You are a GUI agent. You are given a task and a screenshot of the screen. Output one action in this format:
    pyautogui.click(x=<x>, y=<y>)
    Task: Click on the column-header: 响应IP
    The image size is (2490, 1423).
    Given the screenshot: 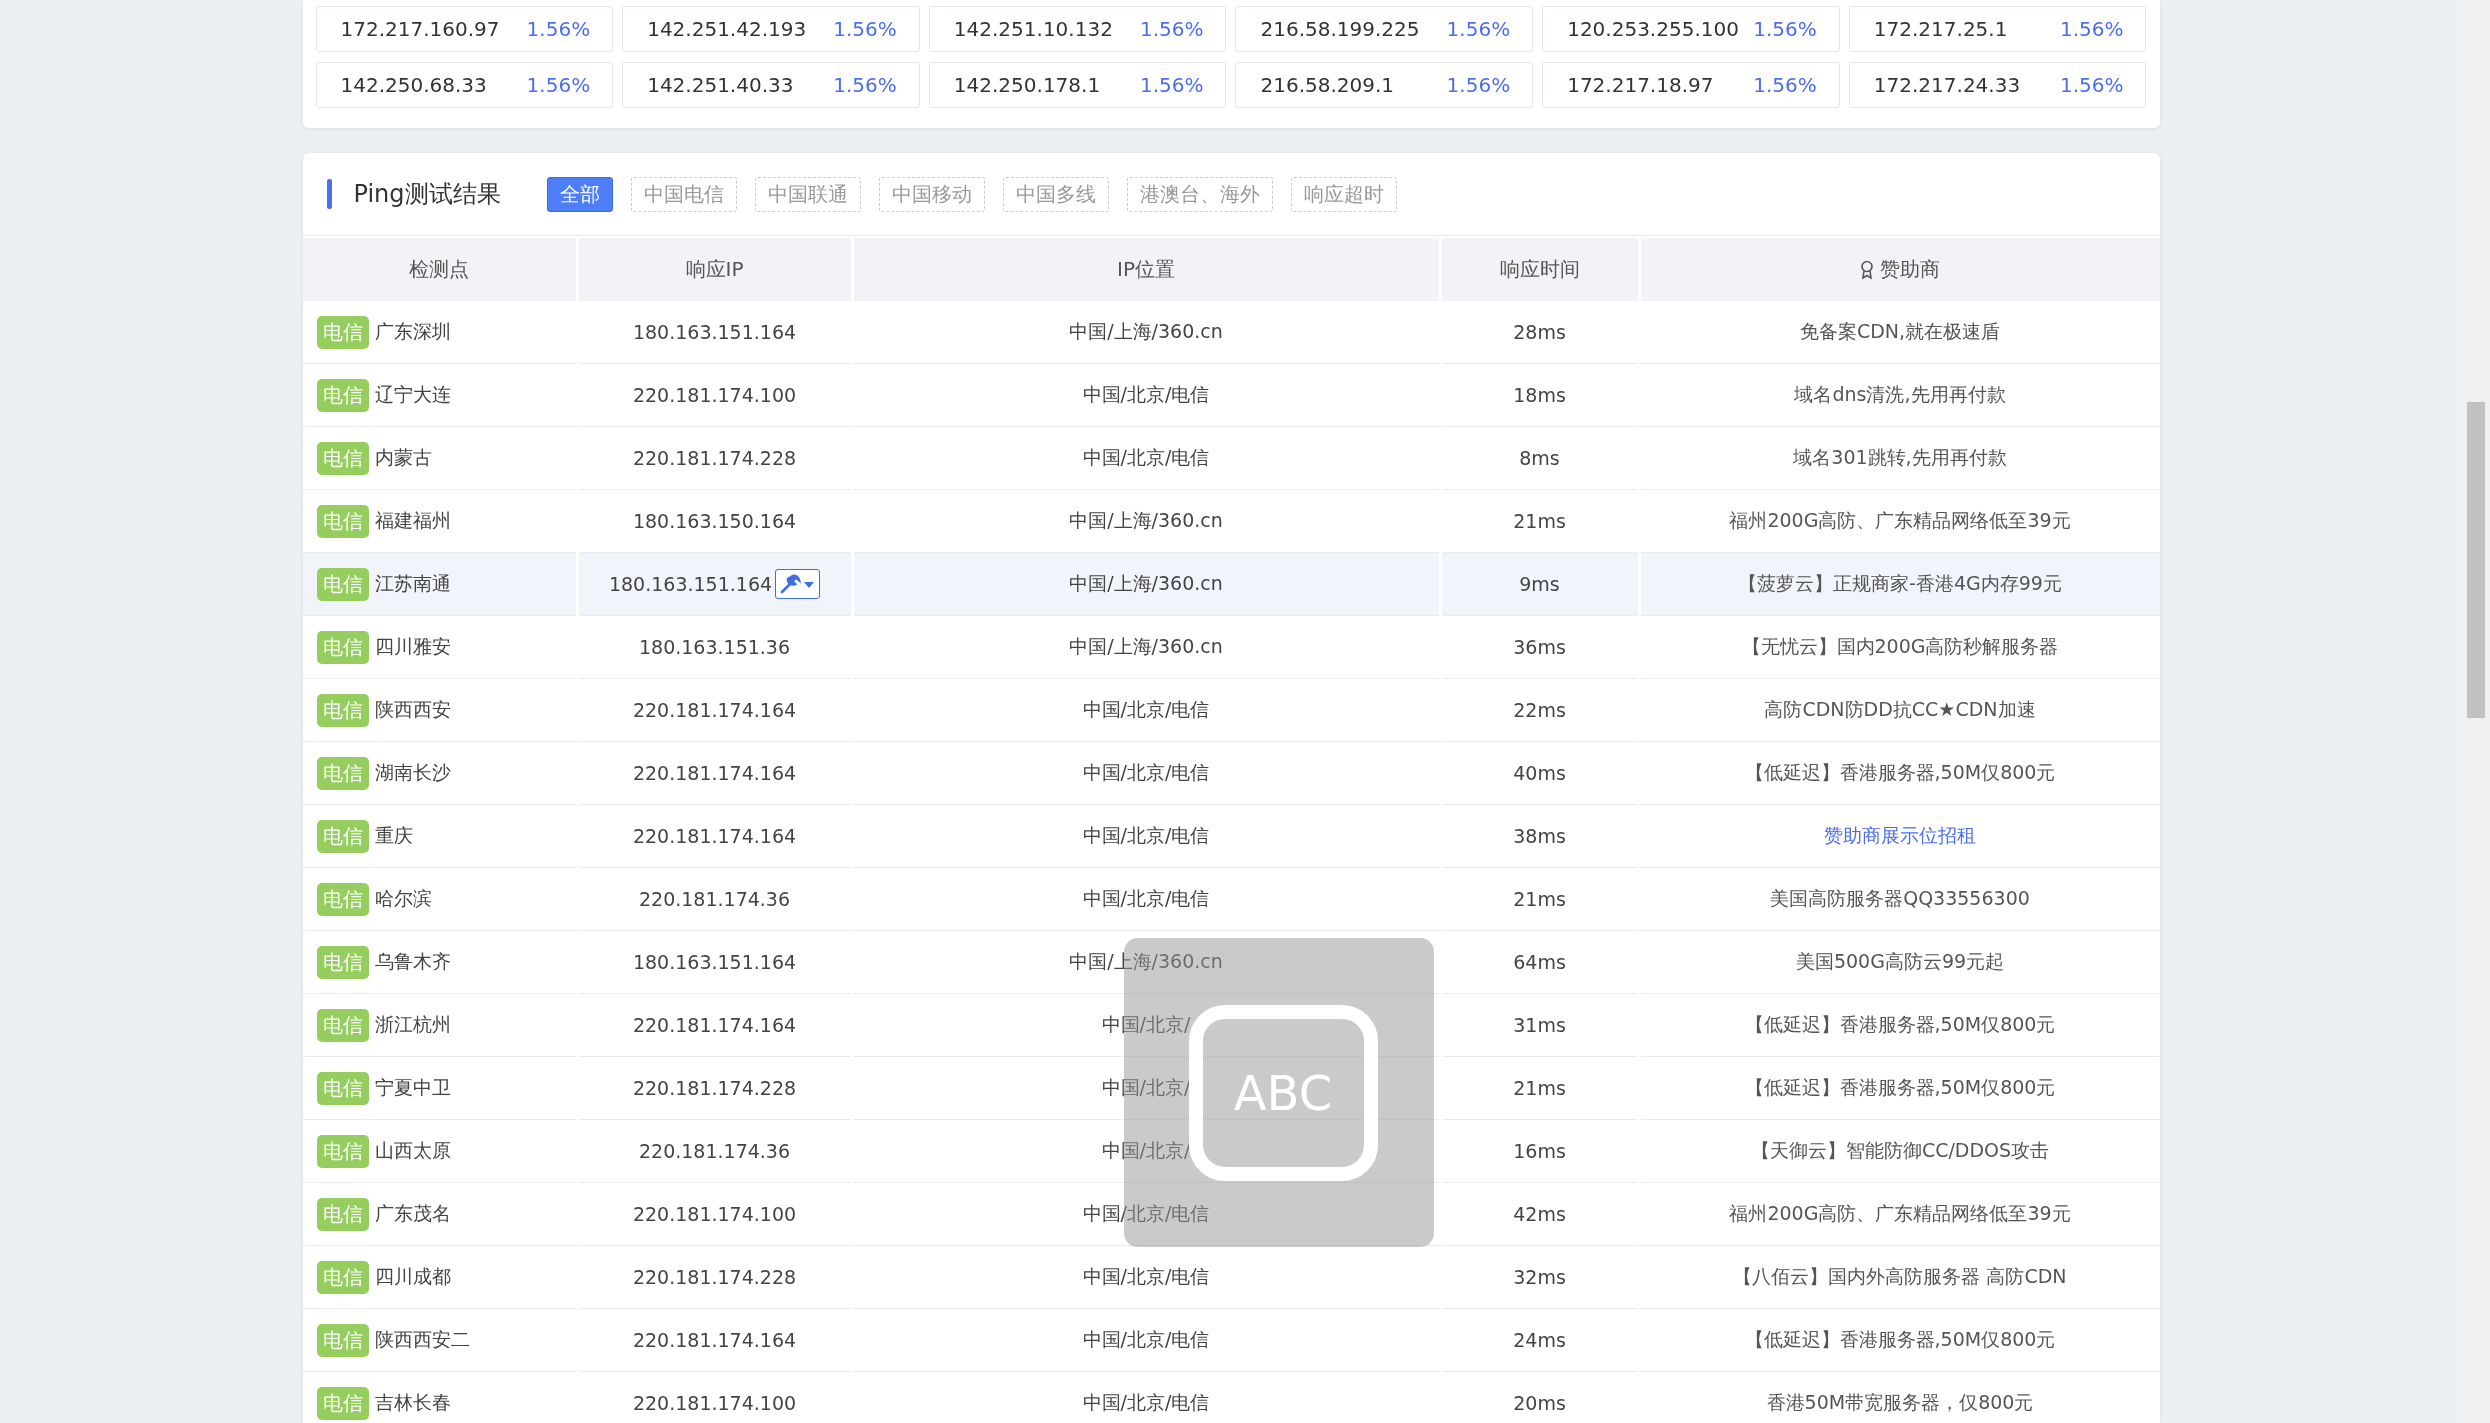 What is the action you would take?
    pyautogui.click(x=714, y=269)
    